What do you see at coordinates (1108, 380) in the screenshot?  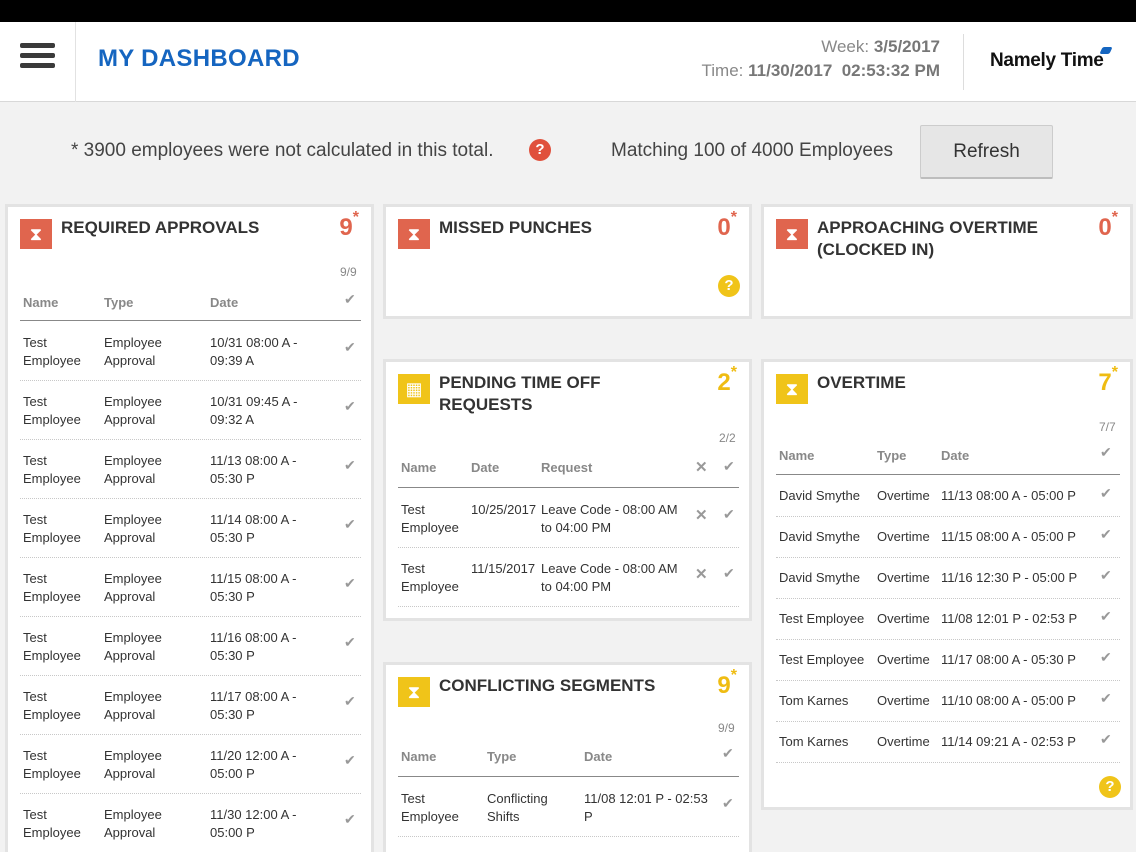 I see `card-count: 7*` at bounding box center [1108, 380].